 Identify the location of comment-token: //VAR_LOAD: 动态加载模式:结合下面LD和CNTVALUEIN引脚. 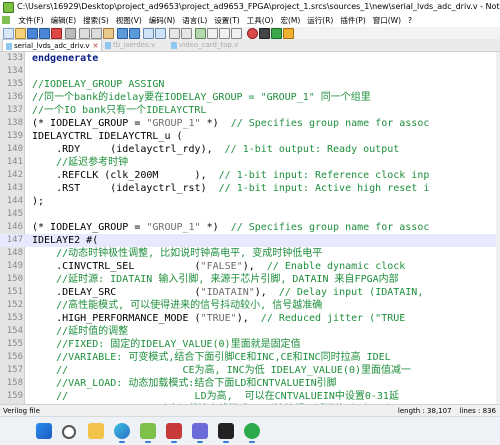
(184, 383).